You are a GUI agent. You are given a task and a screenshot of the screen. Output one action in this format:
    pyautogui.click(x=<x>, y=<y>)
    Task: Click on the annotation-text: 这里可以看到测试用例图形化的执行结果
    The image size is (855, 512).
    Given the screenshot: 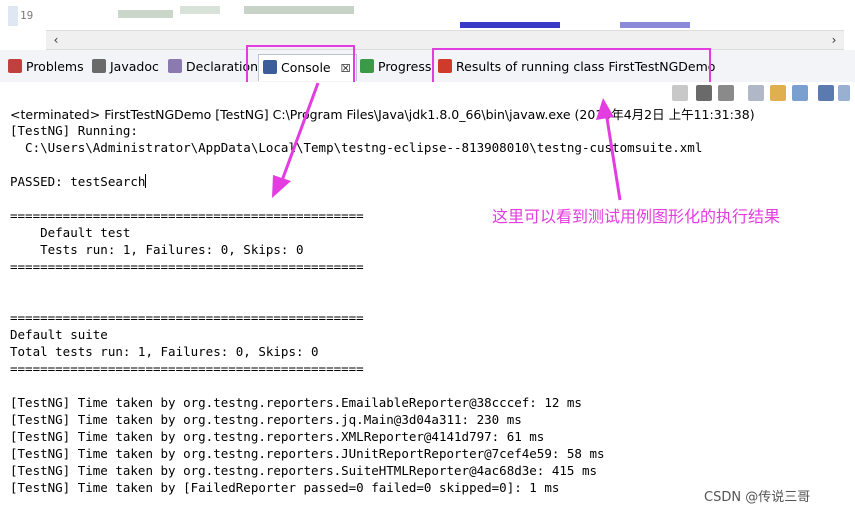 What is the action you would take?
    pyautogui.click(x=636, y=216)
    